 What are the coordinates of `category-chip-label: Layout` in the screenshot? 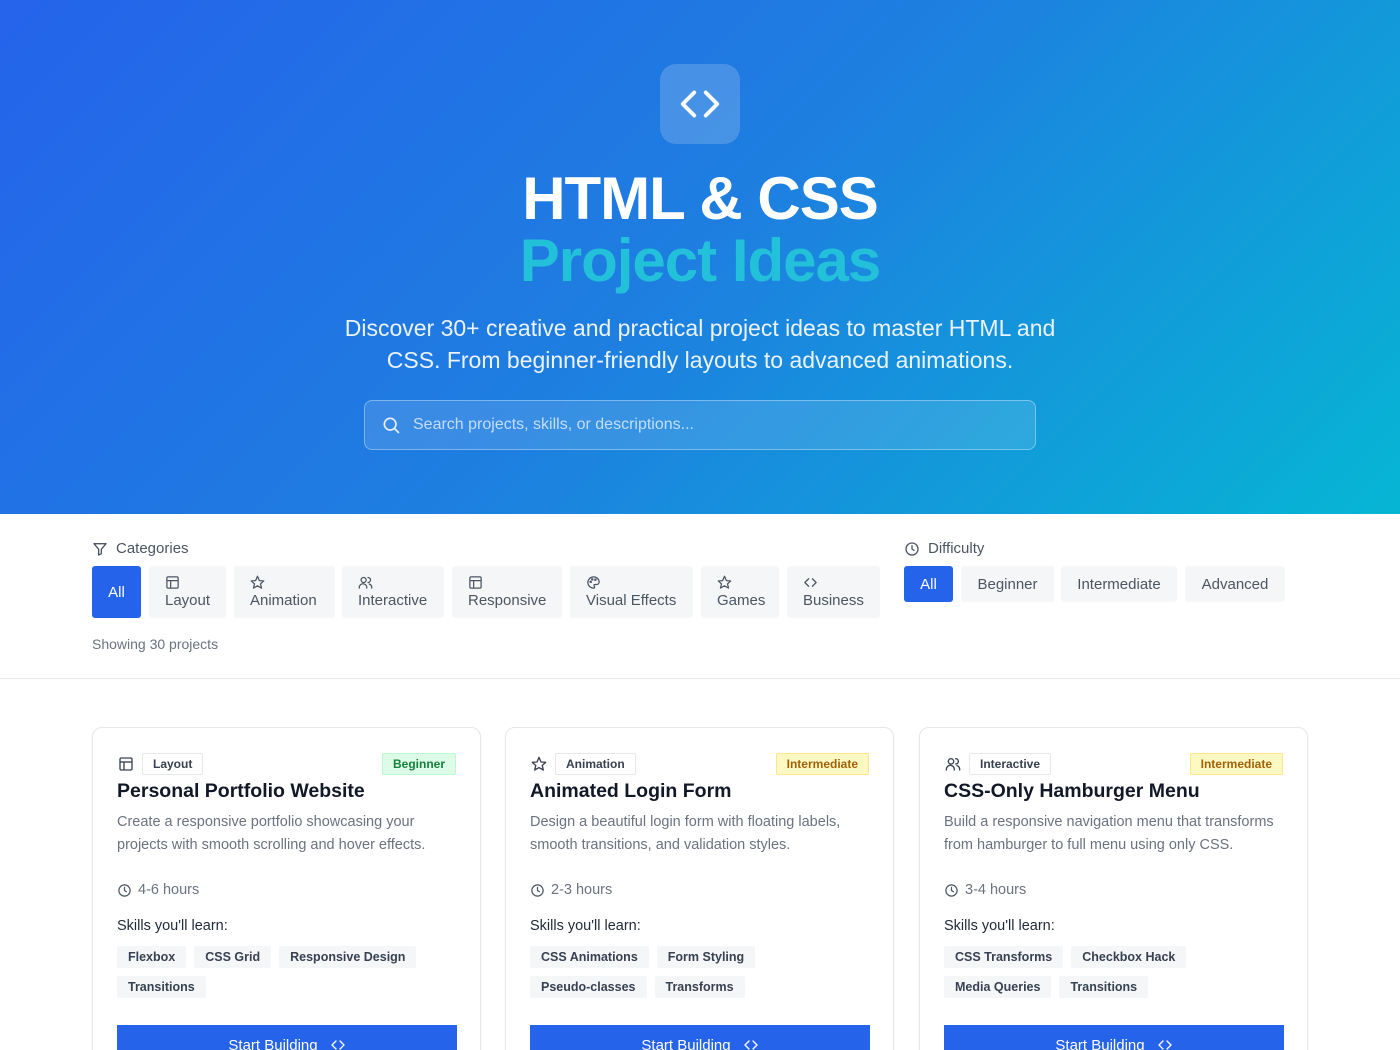 It's located at (188, 600).